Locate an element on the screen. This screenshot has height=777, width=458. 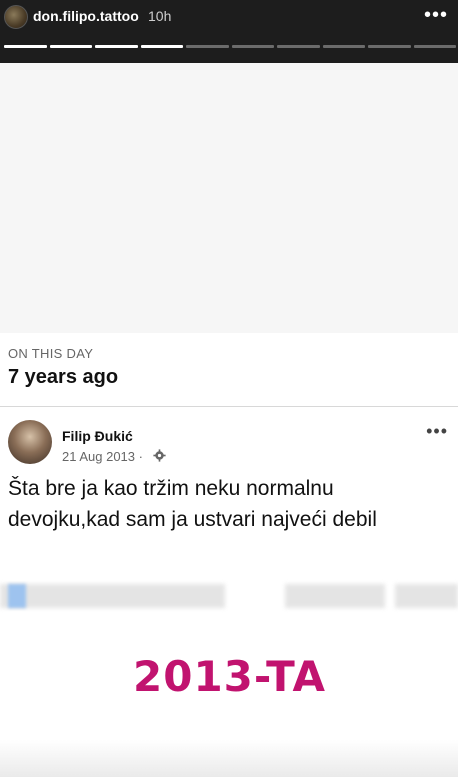
story-username: don.filipo.tattoo is located at coordinates (86, 16).